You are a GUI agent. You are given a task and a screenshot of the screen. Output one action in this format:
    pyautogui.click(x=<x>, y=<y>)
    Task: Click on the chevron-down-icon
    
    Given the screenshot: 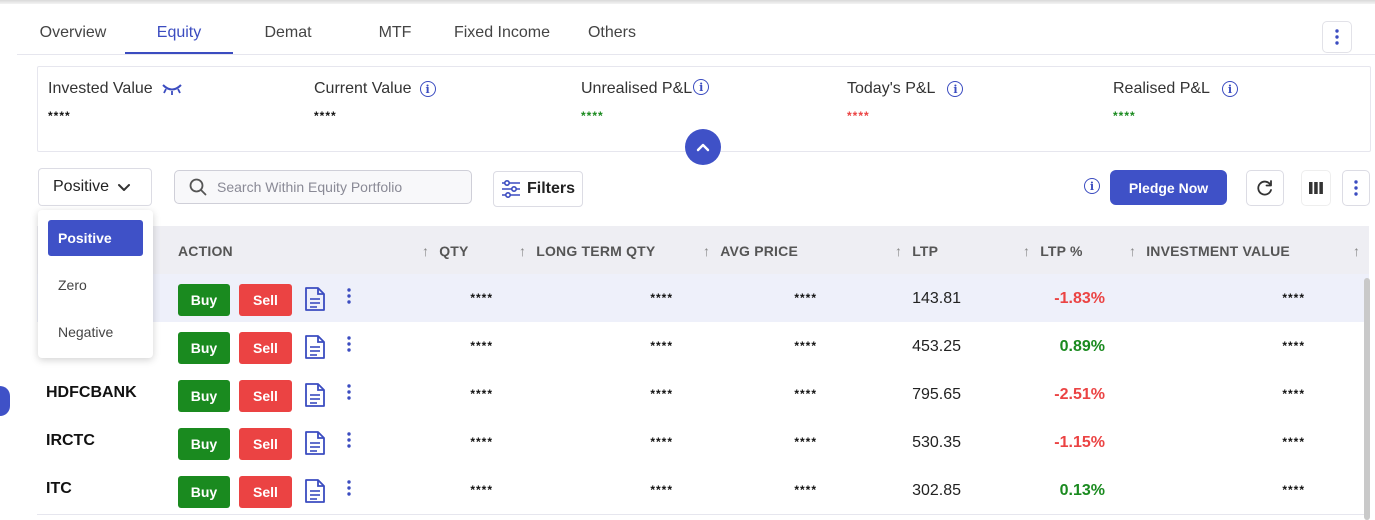 What is the action you would take?
    pyautogui.click(x=124, y=187)
    